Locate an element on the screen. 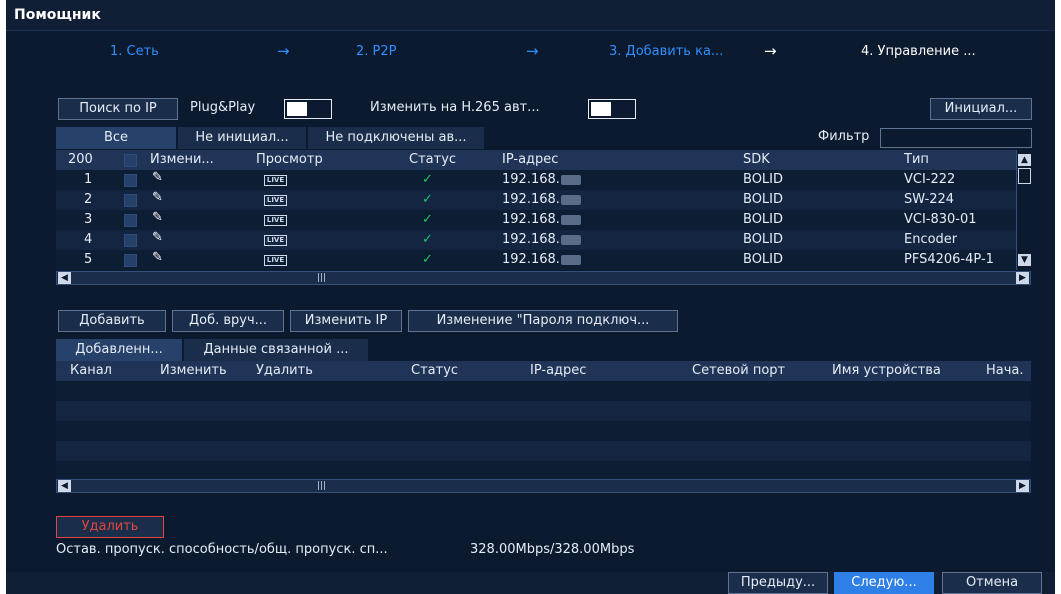 This screenshot has height=594, width=1061. scroll-down-icon: ▼ is located at coordinates (1024, 260).